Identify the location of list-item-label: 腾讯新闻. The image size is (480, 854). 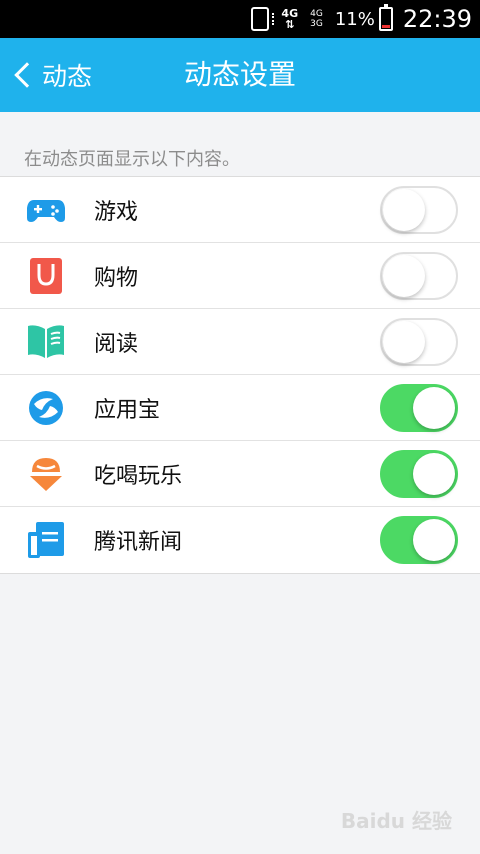
(138, 542).